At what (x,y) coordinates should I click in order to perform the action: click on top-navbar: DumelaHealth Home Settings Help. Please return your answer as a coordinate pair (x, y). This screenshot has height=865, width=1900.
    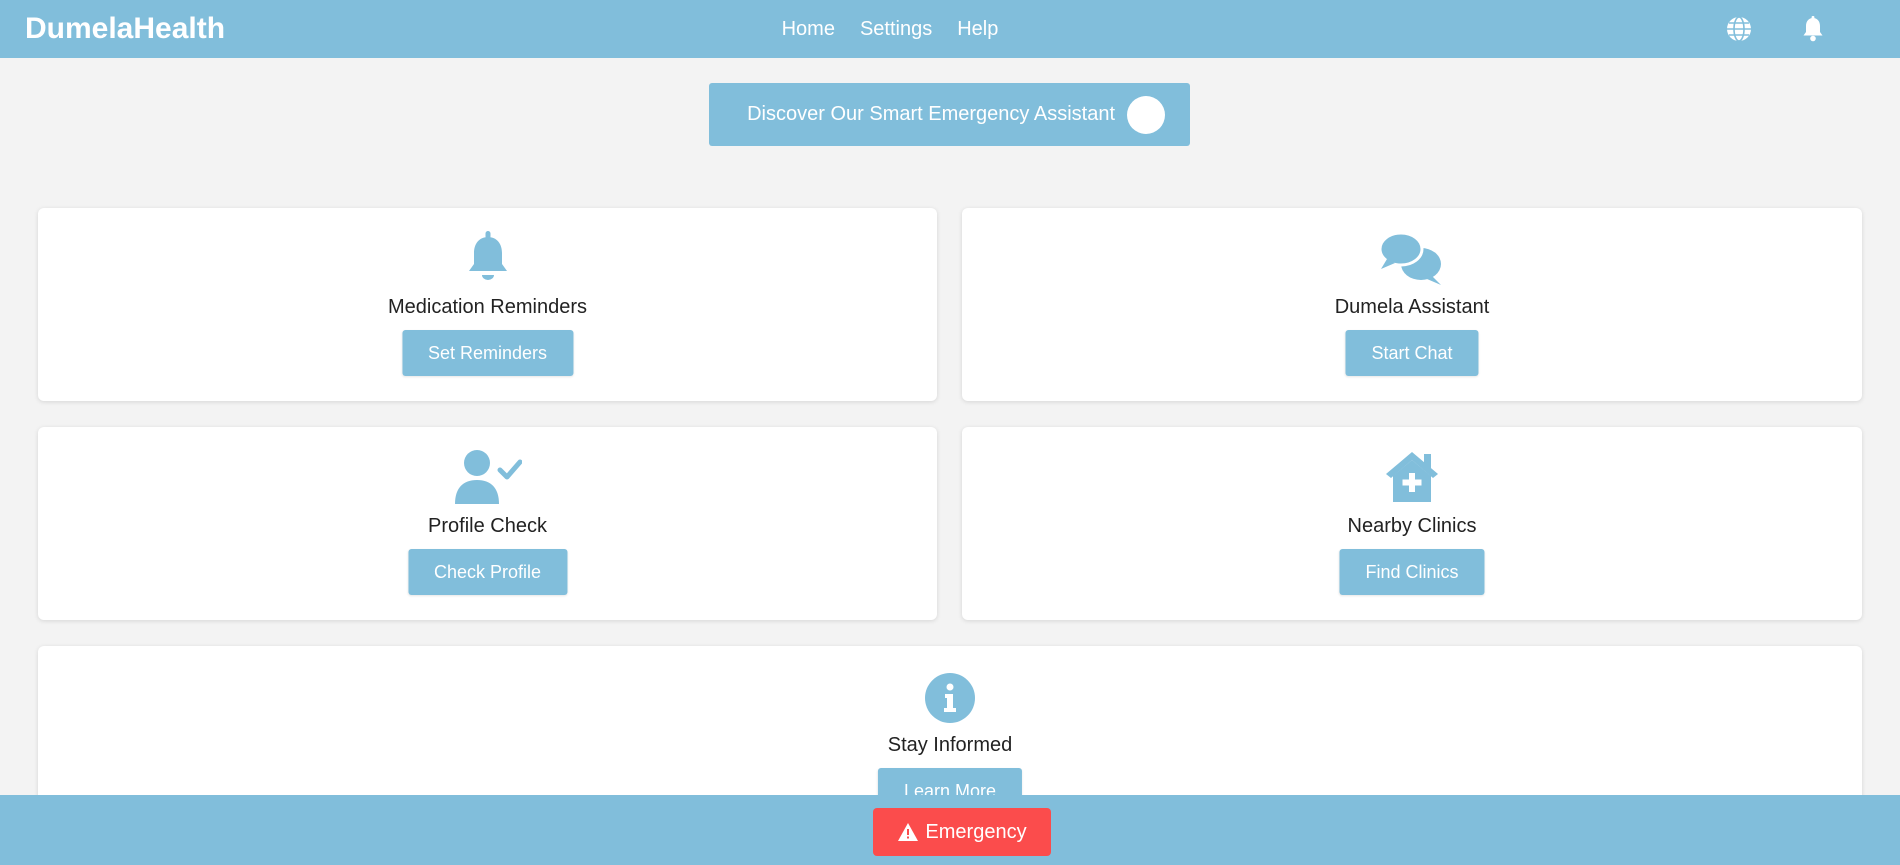
    Looking at the image, I should click on (950, 29).